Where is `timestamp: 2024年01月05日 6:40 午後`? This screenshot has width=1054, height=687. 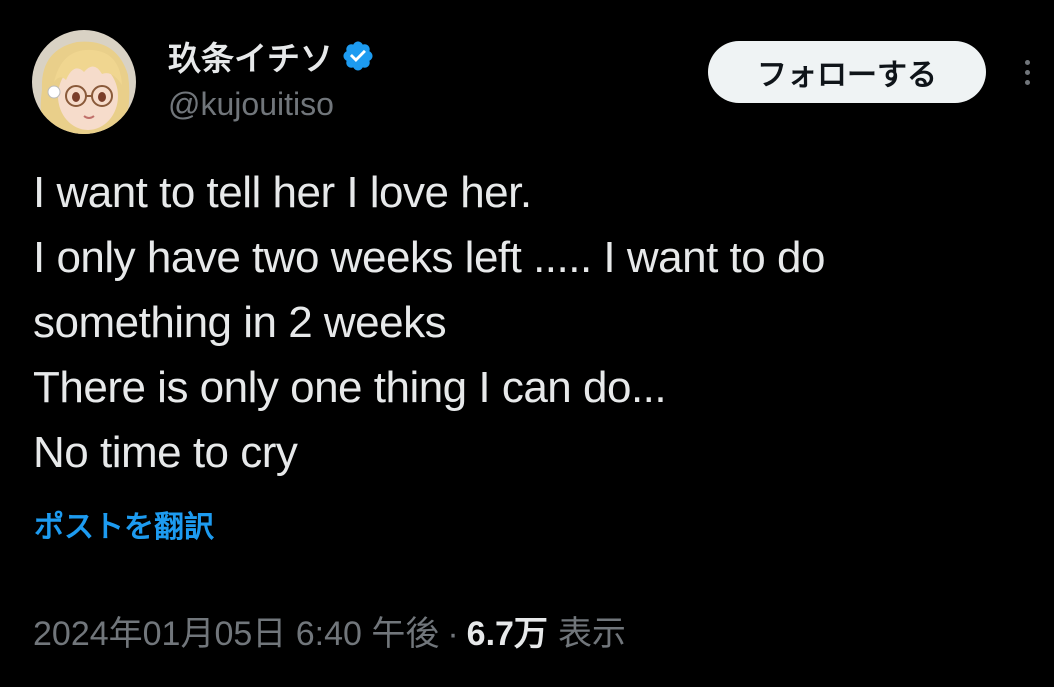
timestamp: 2024年01月05日 6:40 午後 is located at coordinates (236, 630).